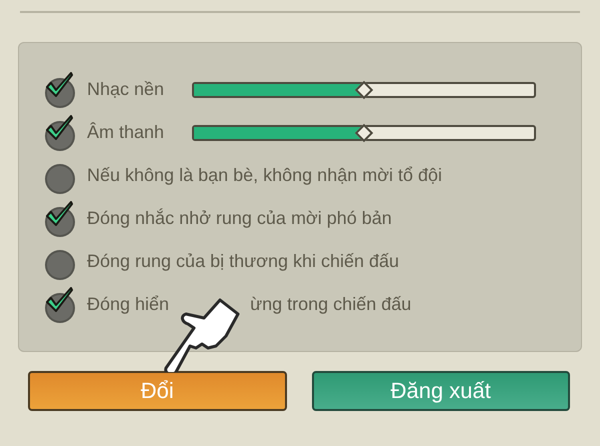 The width and height of the screenshot is (600, 446). I want to click on setting-label: Nếu không là bạn bè, không nhận mời tổ đội, so click(264, 175).